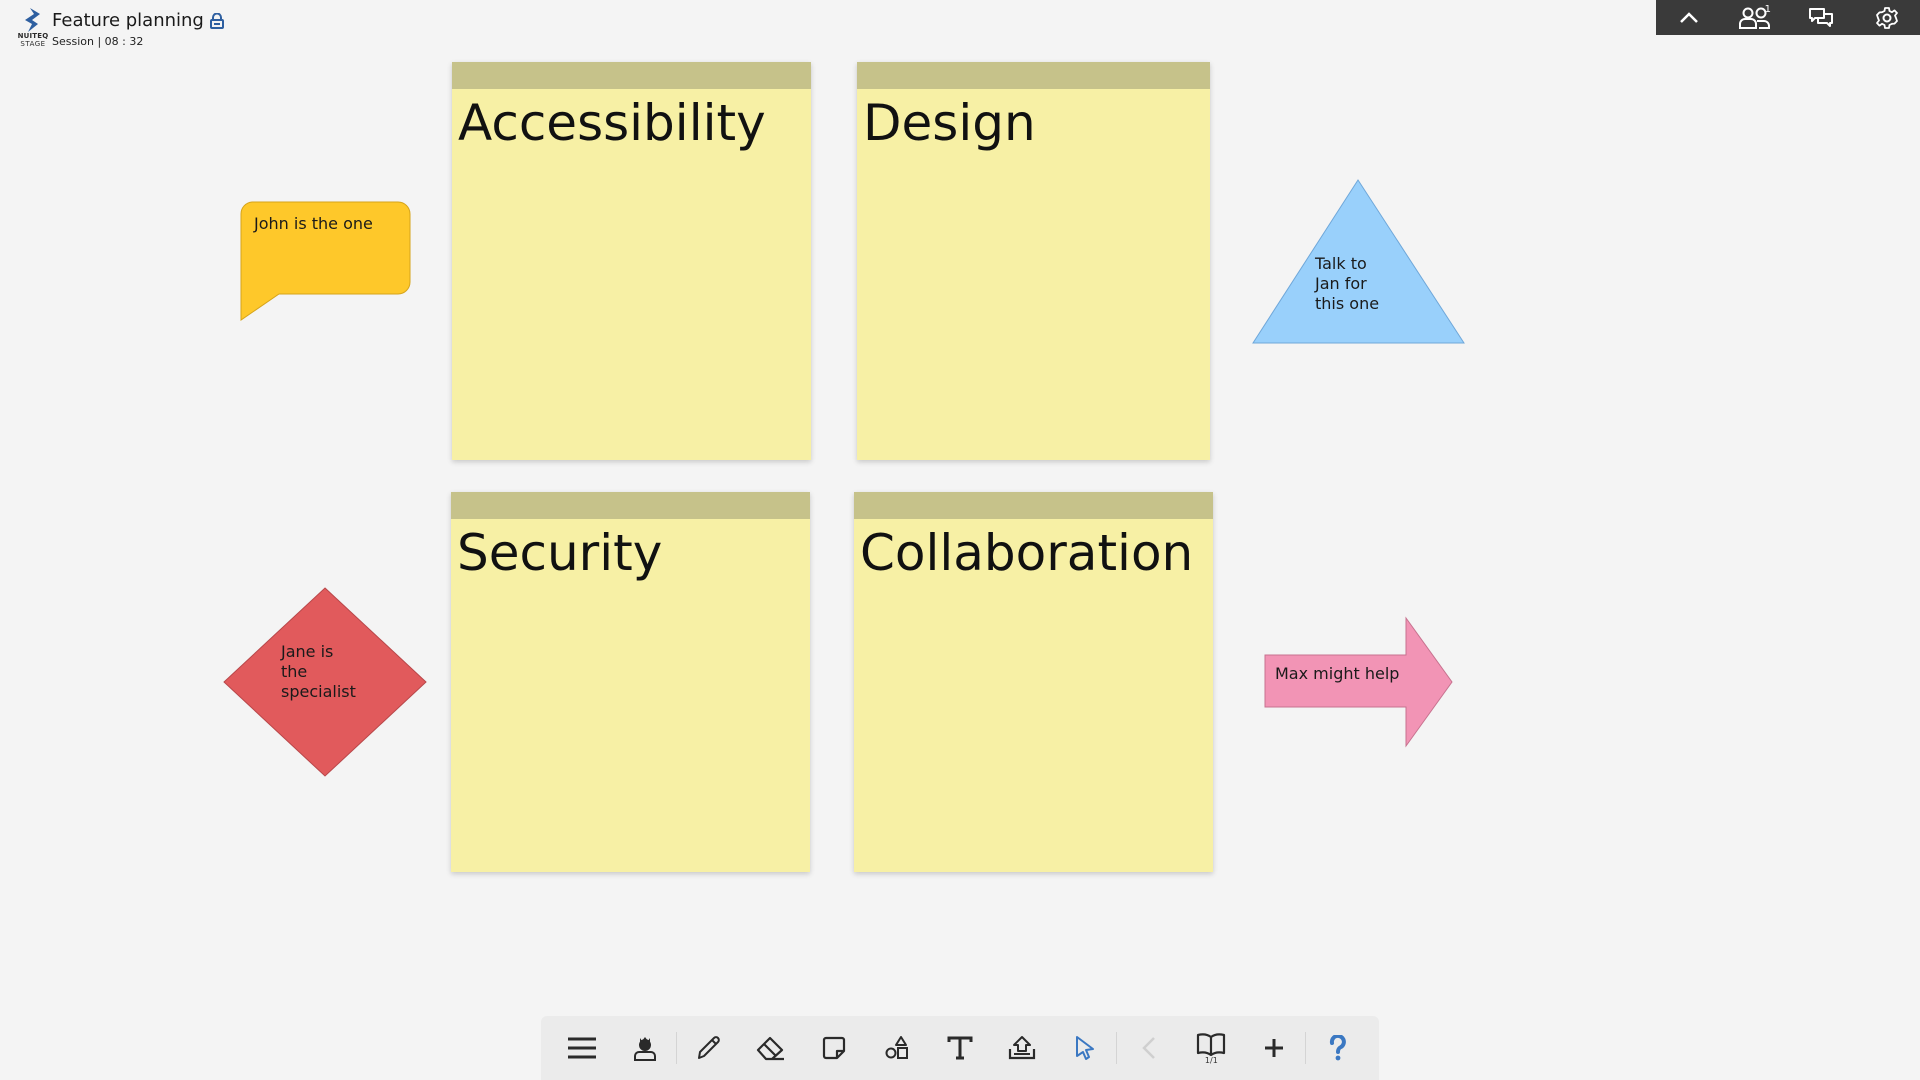 This screenshot has height=1080, width=1920. I want to click on pencil-icon, so click(708, 1047).